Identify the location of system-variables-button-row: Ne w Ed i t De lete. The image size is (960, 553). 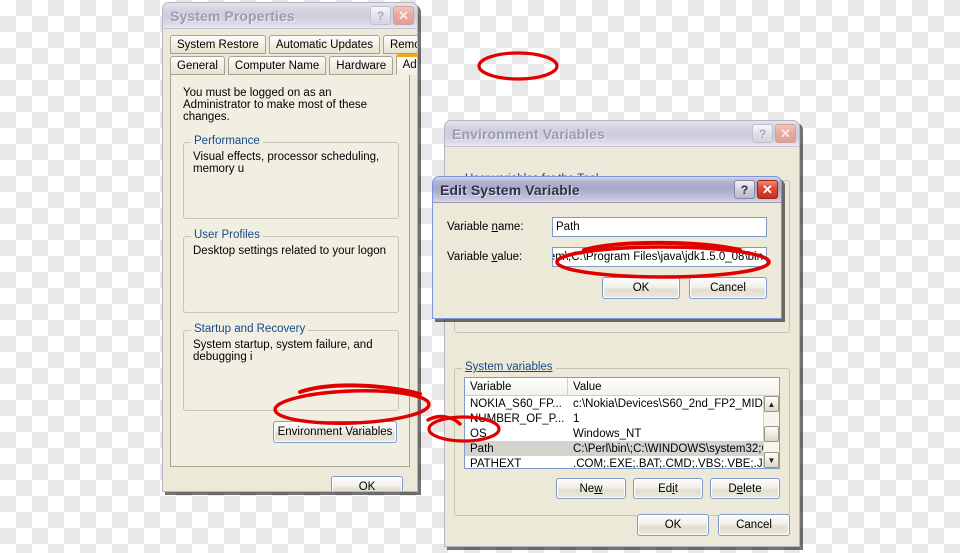
(622, 488).